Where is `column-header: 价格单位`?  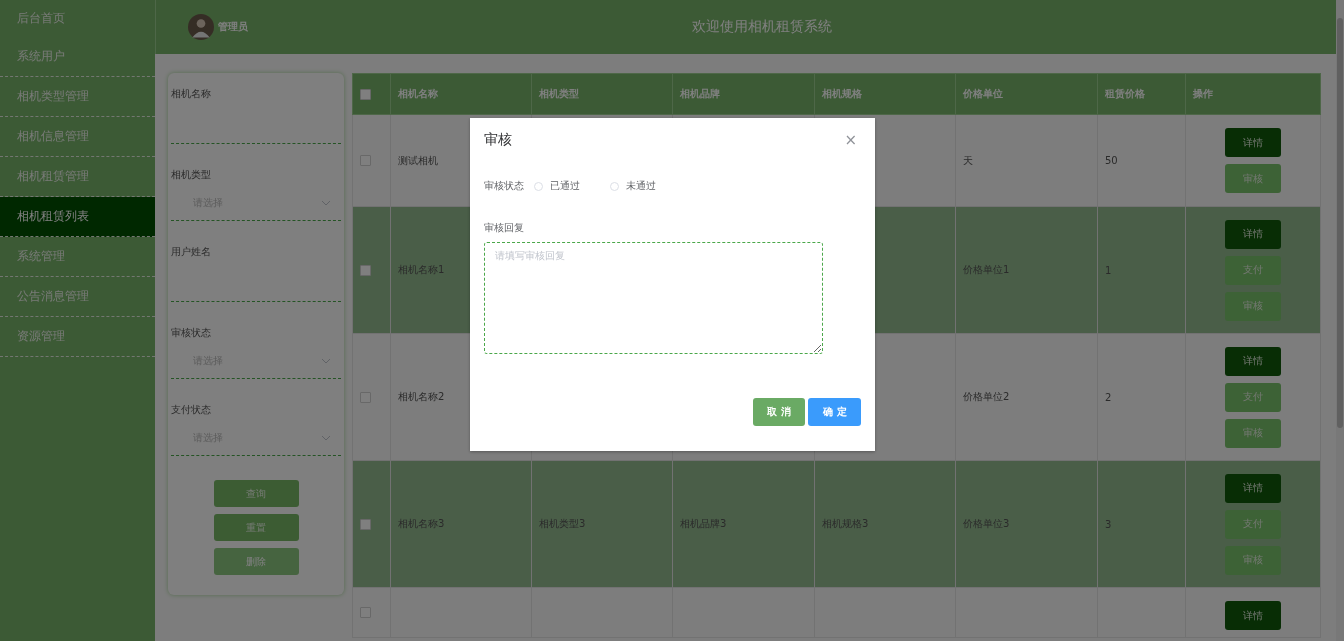
column-header: 价格单位 is located at coordinates (1026, 94).